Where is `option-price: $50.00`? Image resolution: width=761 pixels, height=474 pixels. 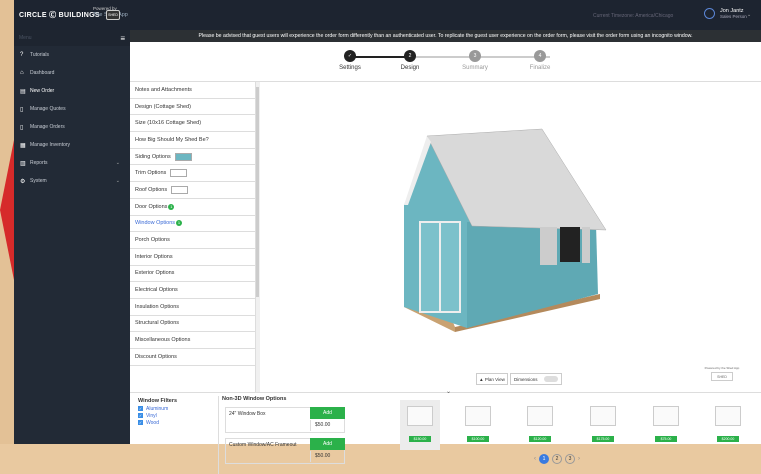
option-price: $50.00 is located at coordinates (327, 425).